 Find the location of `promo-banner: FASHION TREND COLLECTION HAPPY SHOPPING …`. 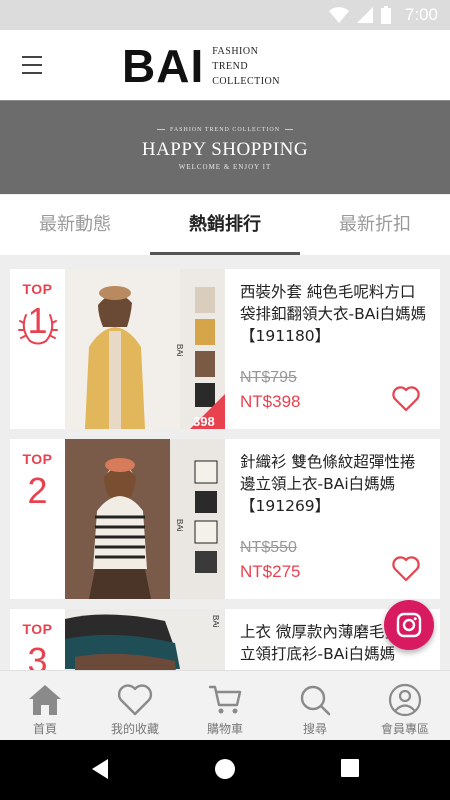

promo-banner: FASHION TREND COLLECTION HAPPY SHOPPING … is located at coordinates (225, 147).